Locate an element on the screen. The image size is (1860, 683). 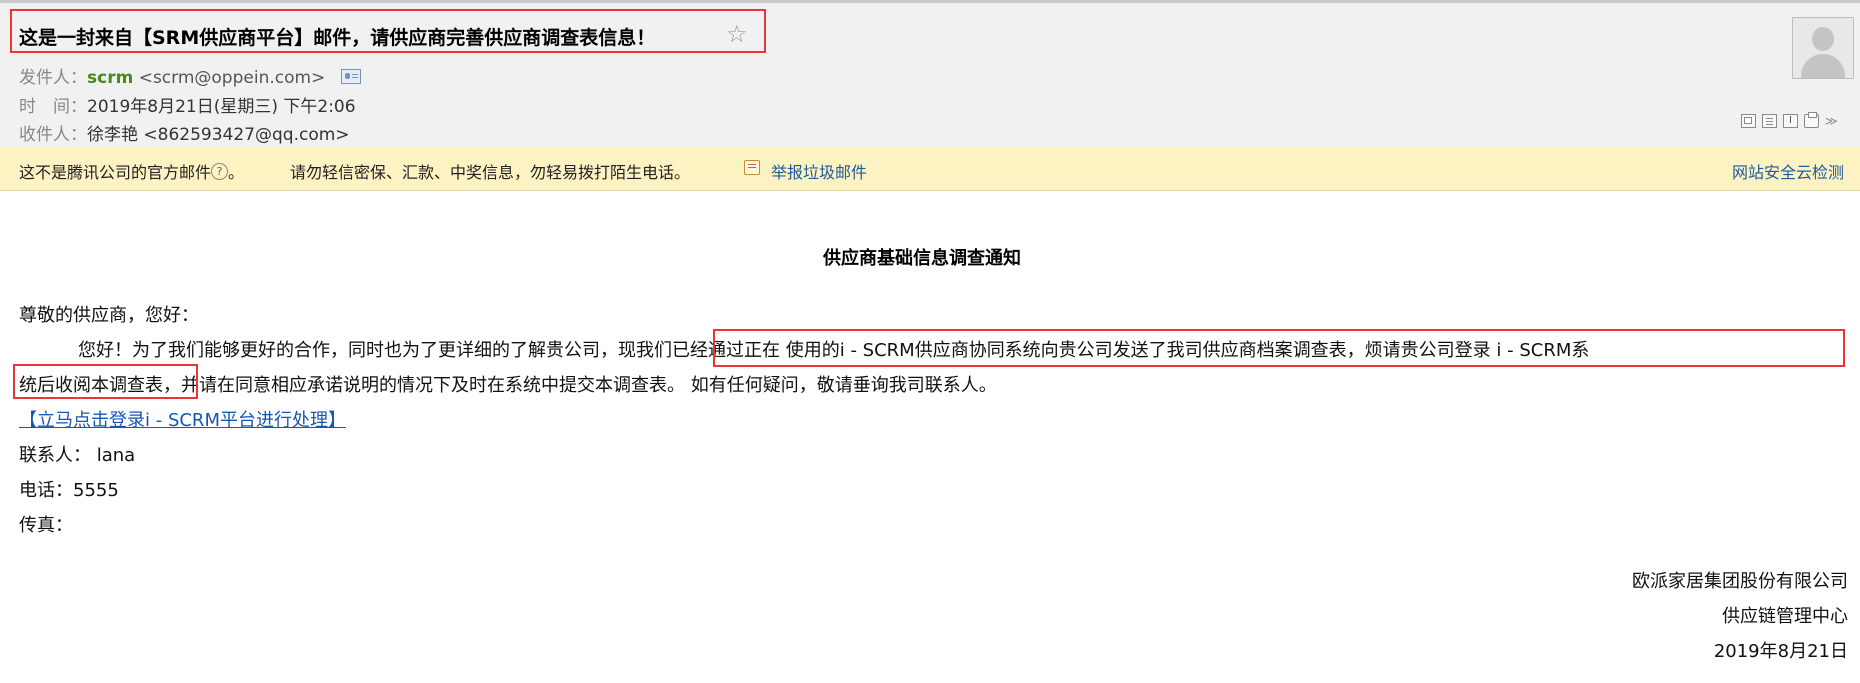
to-label: 收件人： is located at coordinates (53, 135).